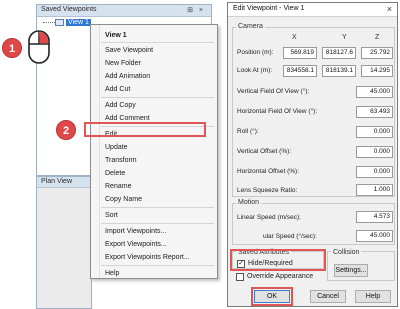 This screenshot has height=309, width=400. What do you see at coordinates (374, 132) in the screenshot?
I see `roll-field: 0.000` at bounding box center [374, 132].